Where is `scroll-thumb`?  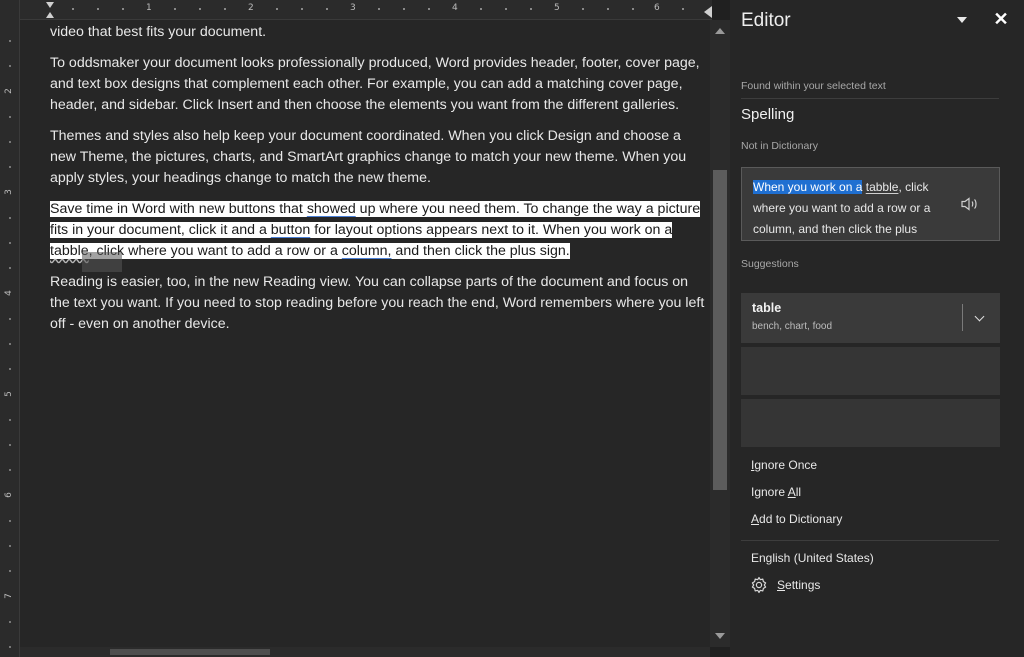
scroll-thumb is located at coordinates (720, 330).